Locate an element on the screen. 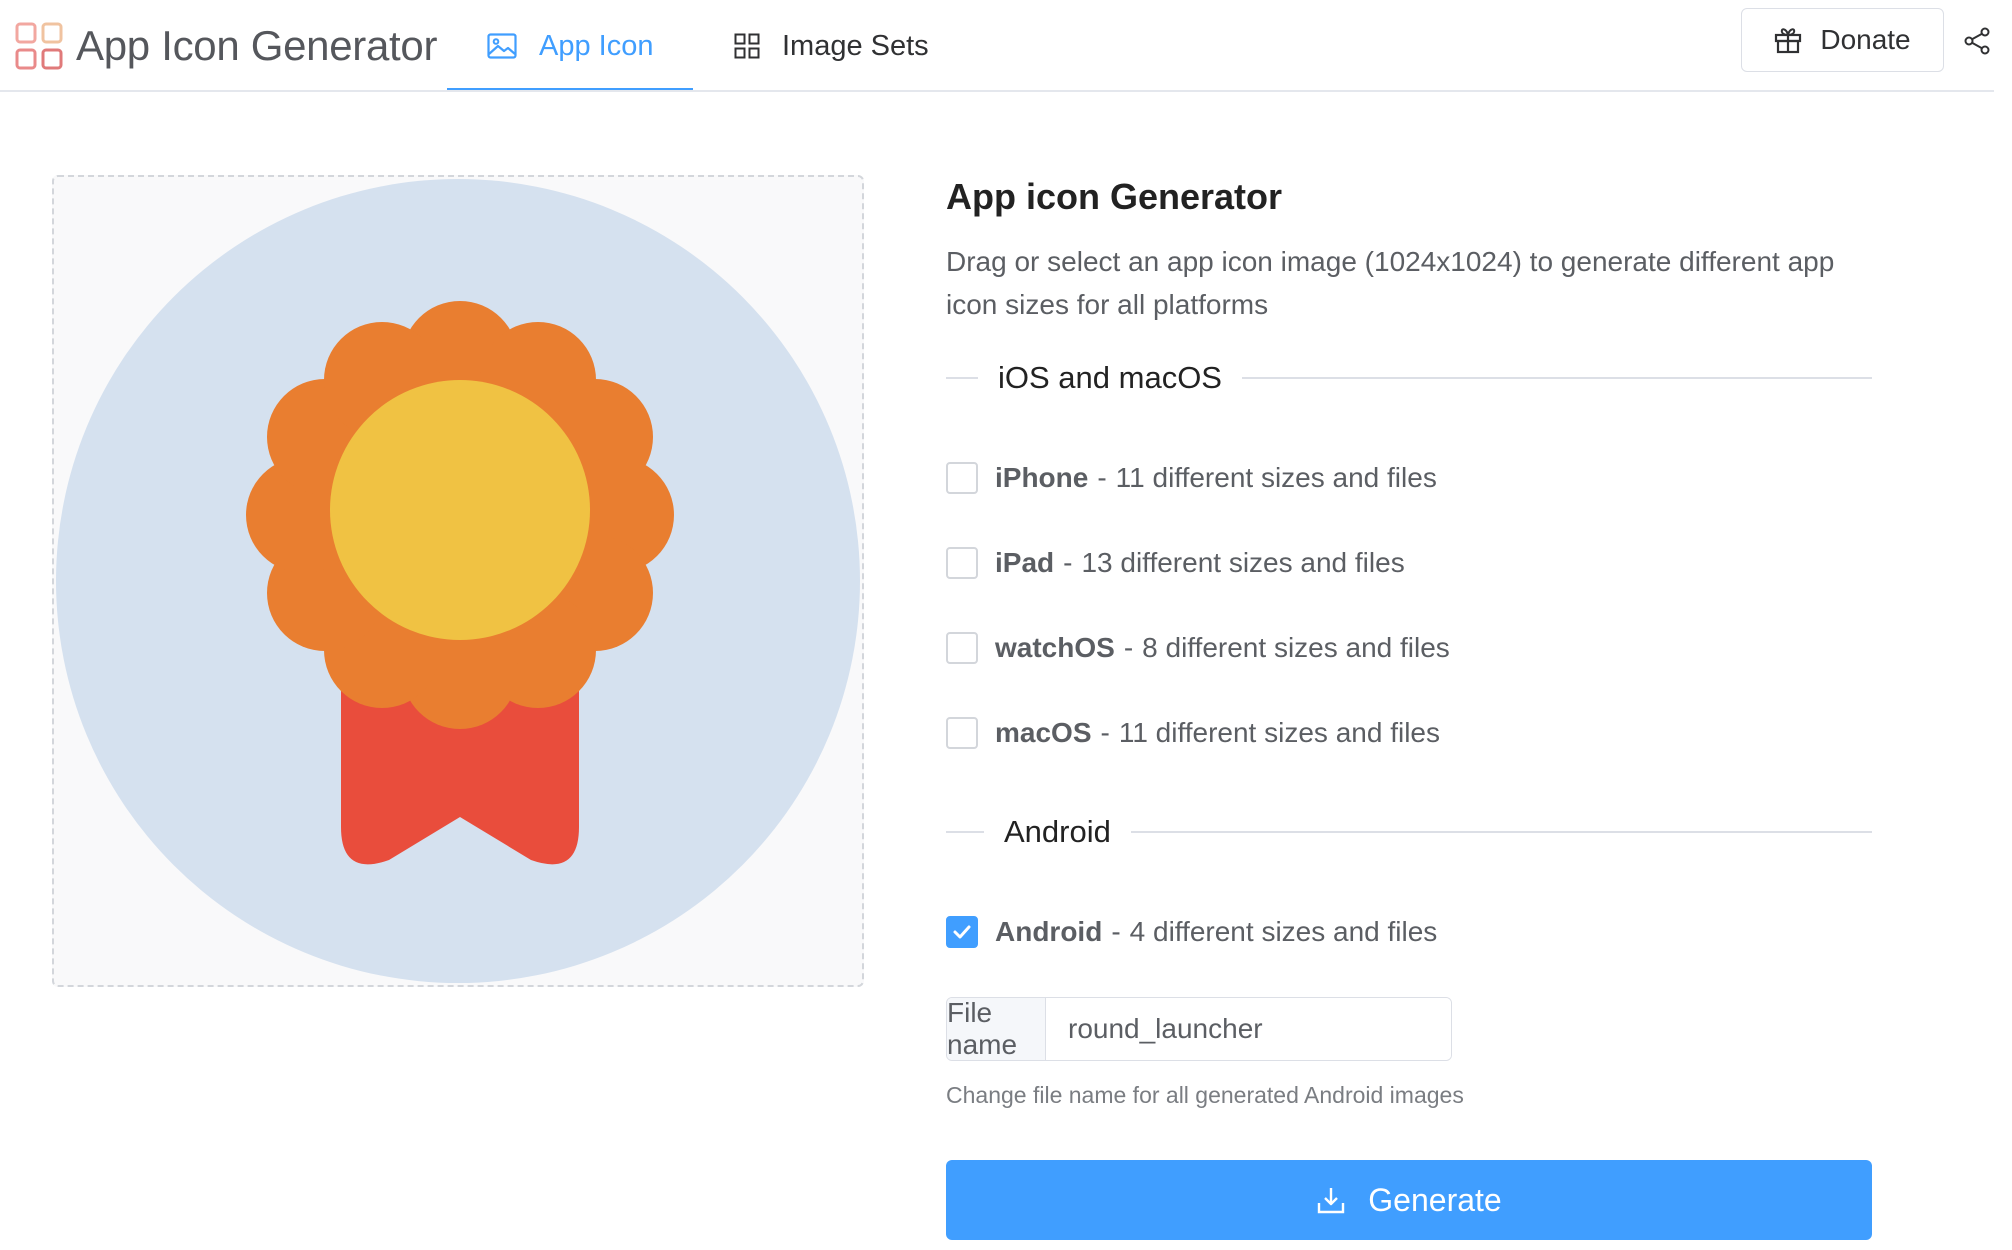 The height and width of the screenshot is (1250, 2012). brand-title: App Icon Generator is located at coordinates (257, 45).